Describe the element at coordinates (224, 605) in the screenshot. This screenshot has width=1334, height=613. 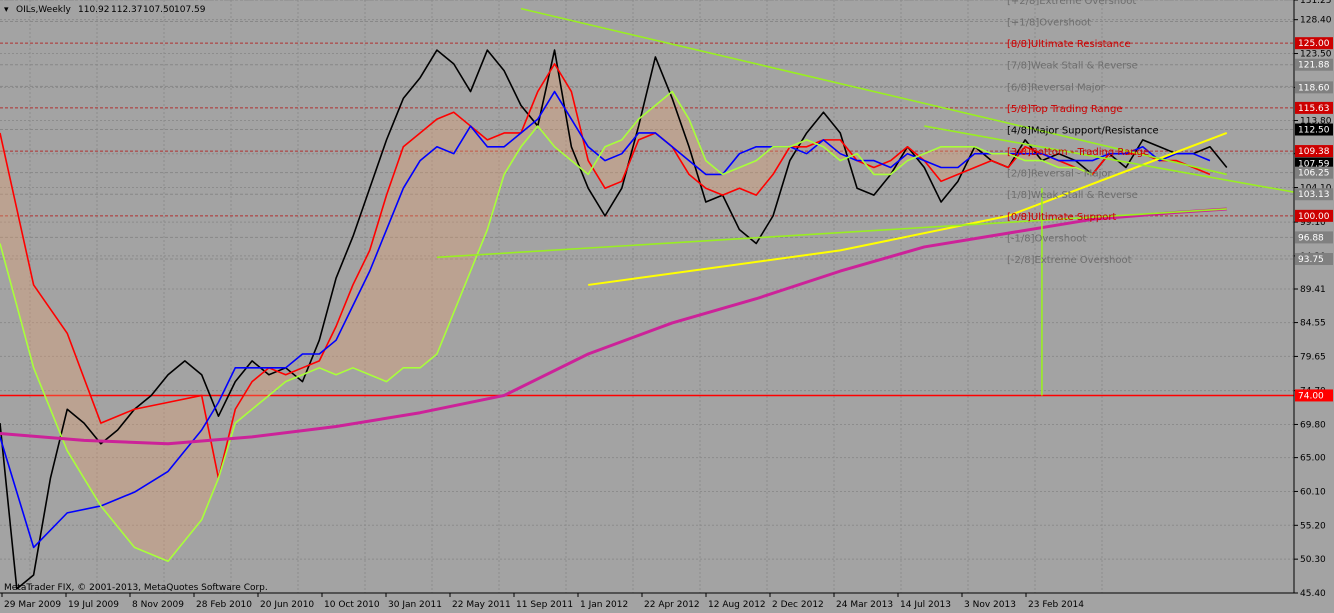
I see `x-tick-label: 28 Feb 2010` at that location.